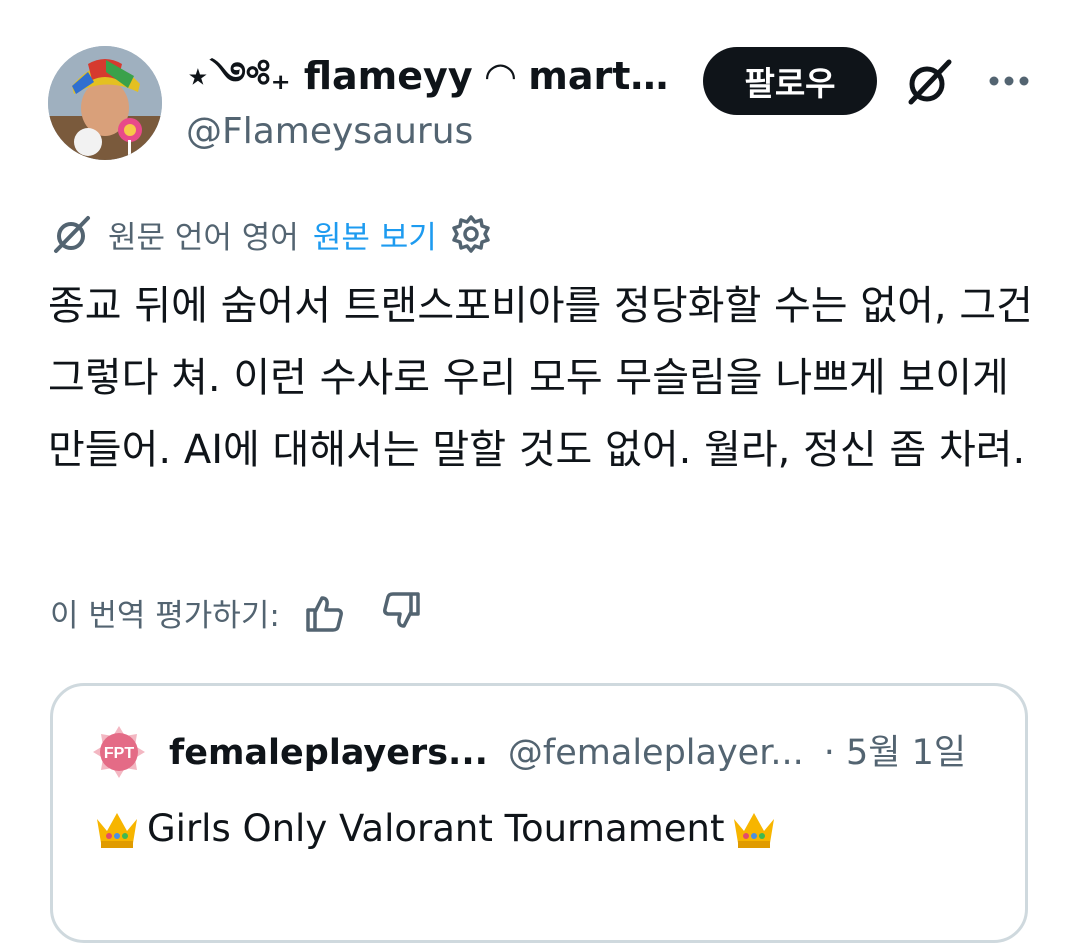  What do you see at coordinates (790, 81) in the screenshot?
I see `follow-button: 팔로우` at bounding box center [790, 81].